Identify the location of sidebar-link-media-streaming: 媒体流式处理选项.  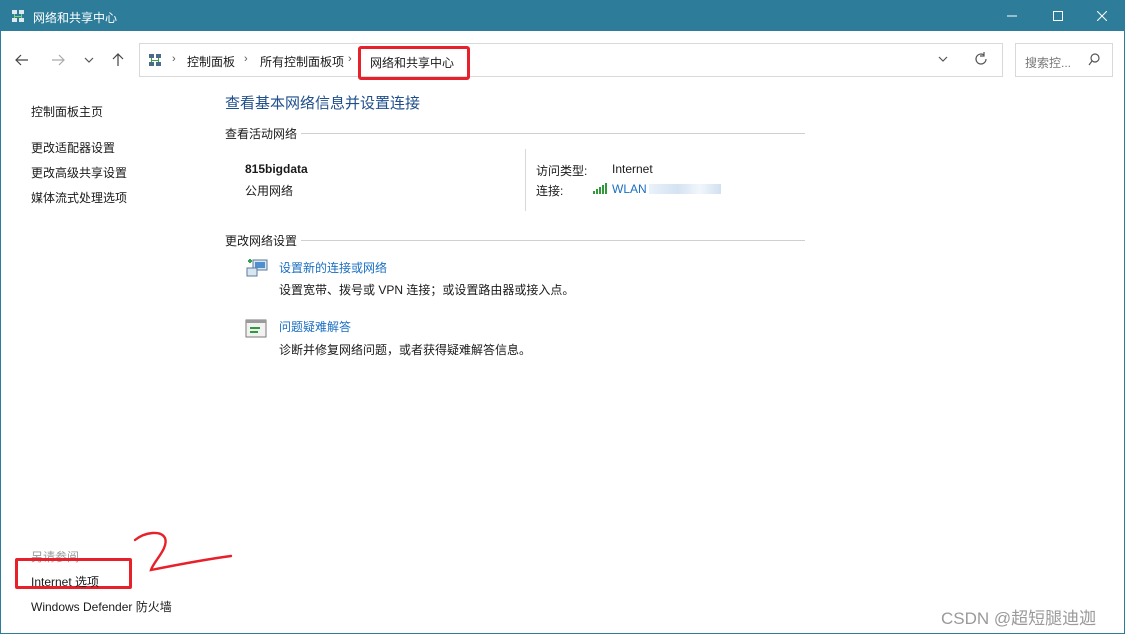
(79, 197).